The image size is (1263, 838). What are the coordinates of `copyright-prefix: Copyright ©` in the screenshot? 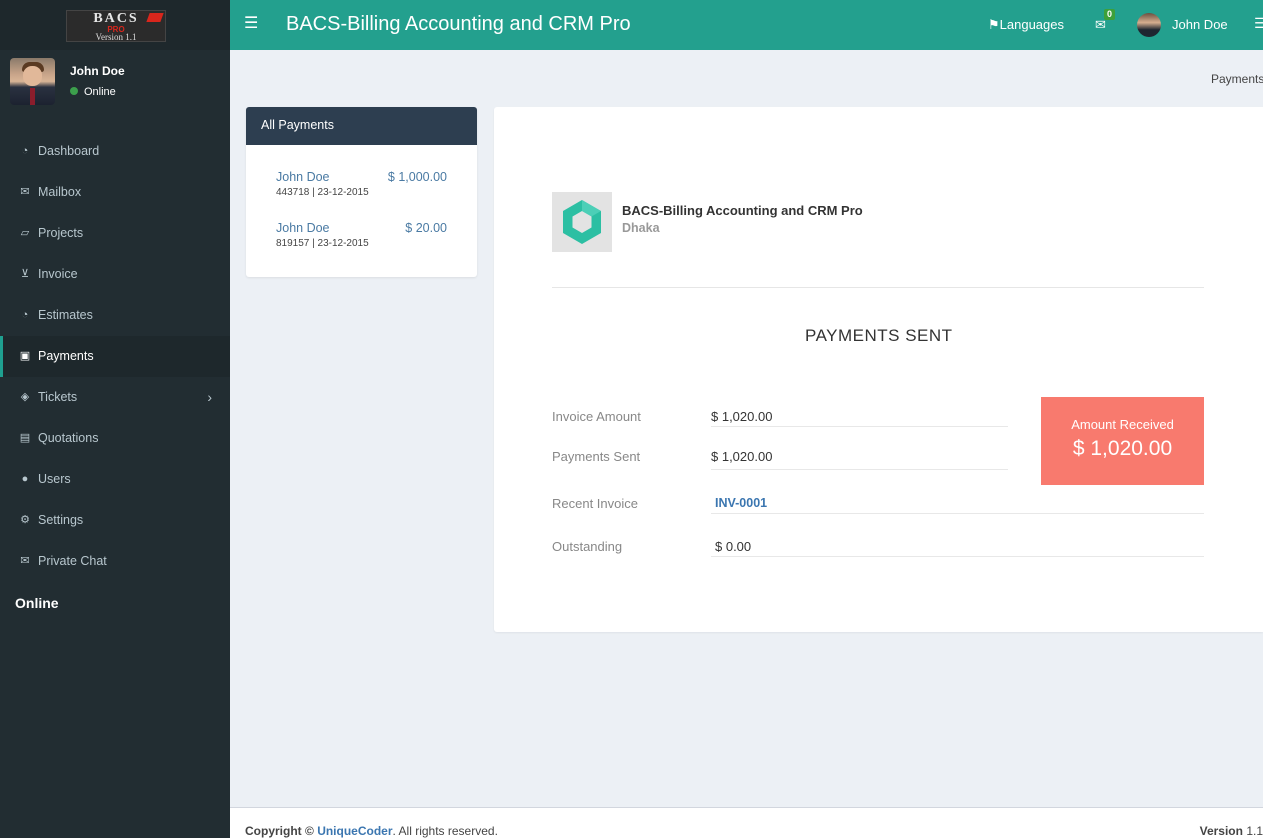 It's located at (279, 831).